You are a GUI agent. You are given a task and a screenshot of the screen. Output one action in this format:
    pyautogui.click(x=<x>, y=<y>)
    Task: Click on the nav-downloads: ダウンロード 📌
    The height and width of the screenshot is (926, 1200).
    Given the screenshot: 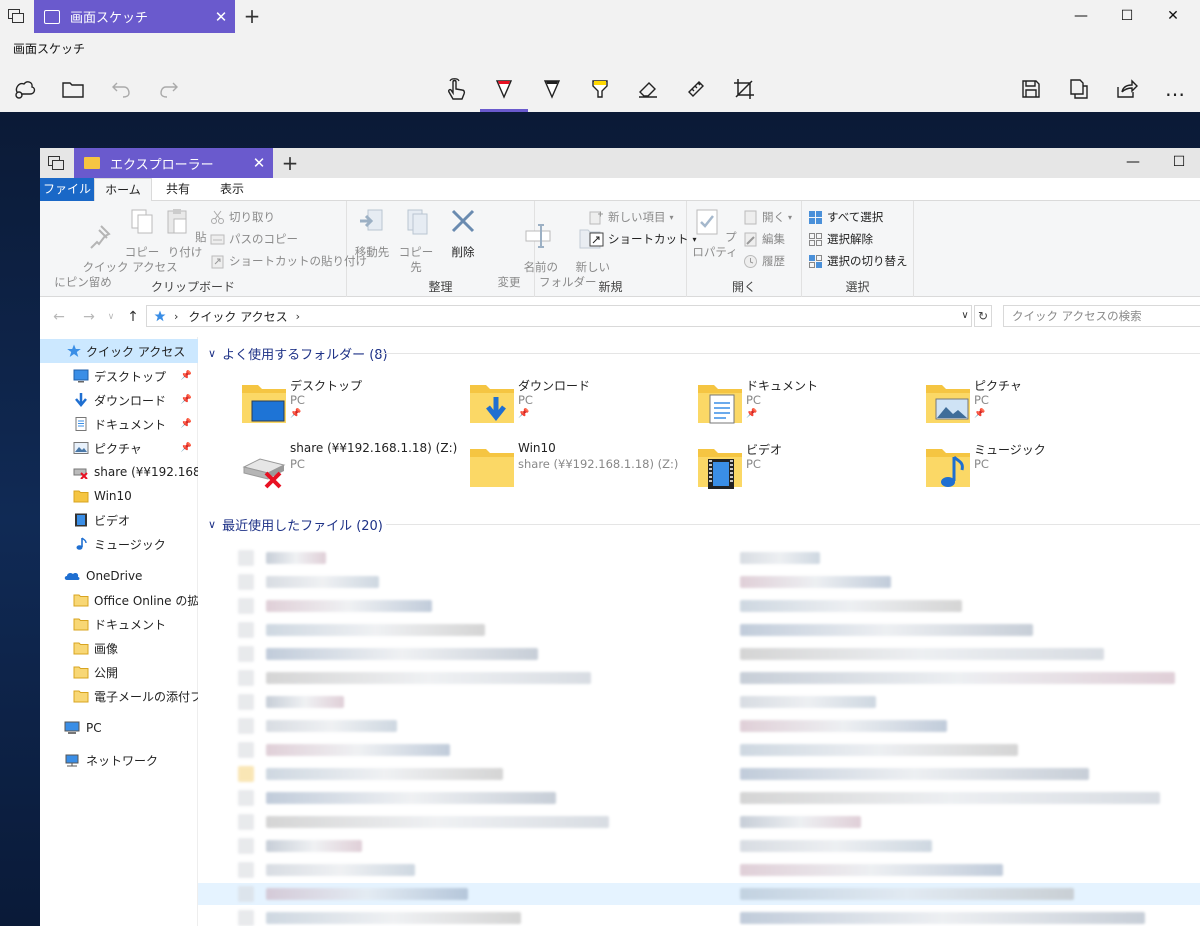 What is the action you would take?
    pyautogui.click(x=119, y=400)
    